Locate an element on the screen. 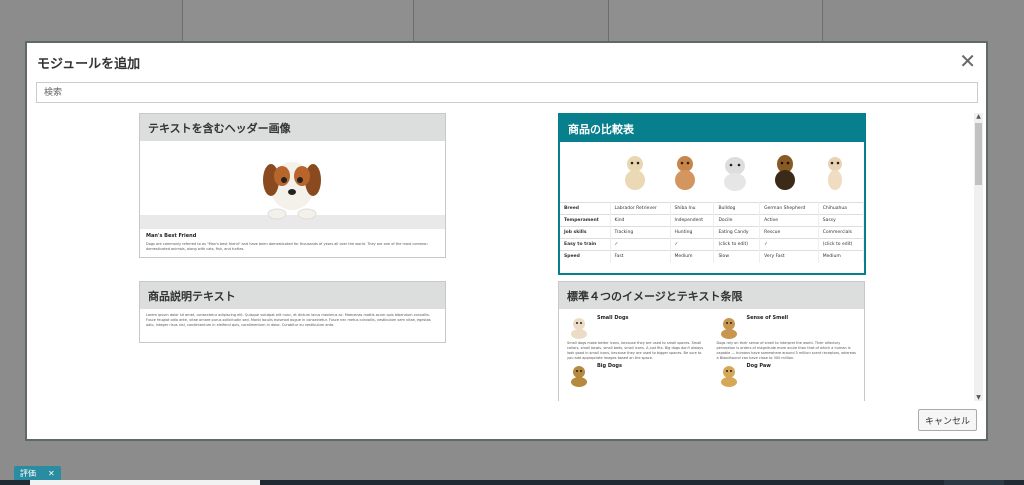  cancel-button: キャンセル is located at coordinates (947, 420).